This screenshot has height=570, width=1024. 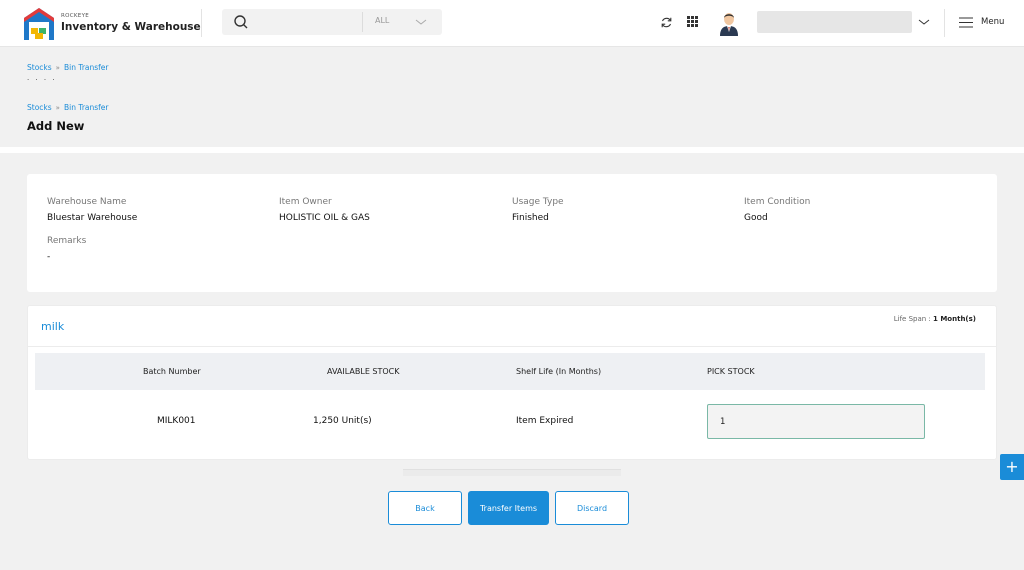 I want to click on remarks-label: Remarks, so click(x=67, y=241).